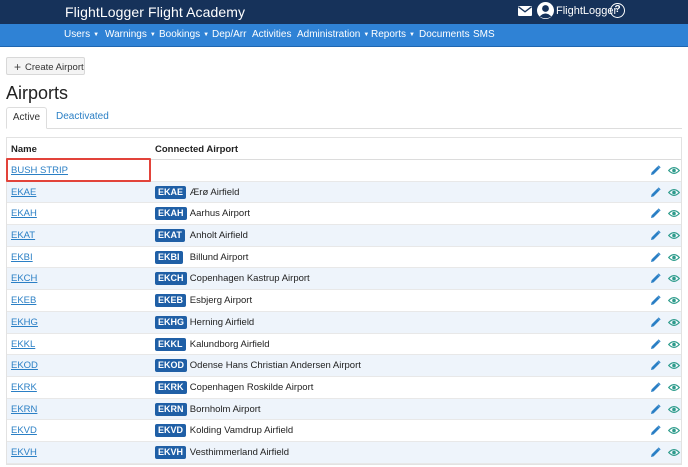 The width and height of the screenshot is (688, 467). Describe the element at coordinates (229, 34) in the screenshot. I see `nav-dep-arr: Dep/Arr` at that location.